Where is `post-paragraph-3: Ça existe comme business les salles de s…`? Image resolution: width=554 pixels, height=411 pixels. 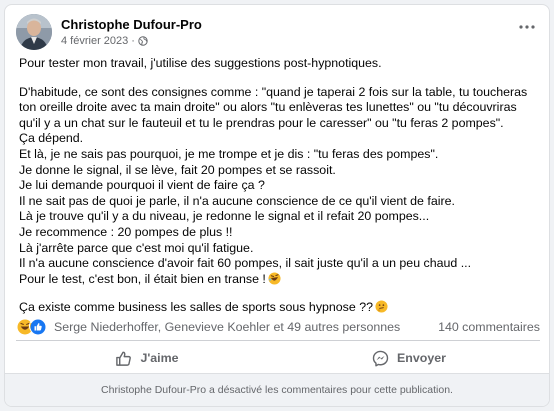 post-paragraph-3: Ça existe comme business les salles de s… is located at coordinates (279, 308).